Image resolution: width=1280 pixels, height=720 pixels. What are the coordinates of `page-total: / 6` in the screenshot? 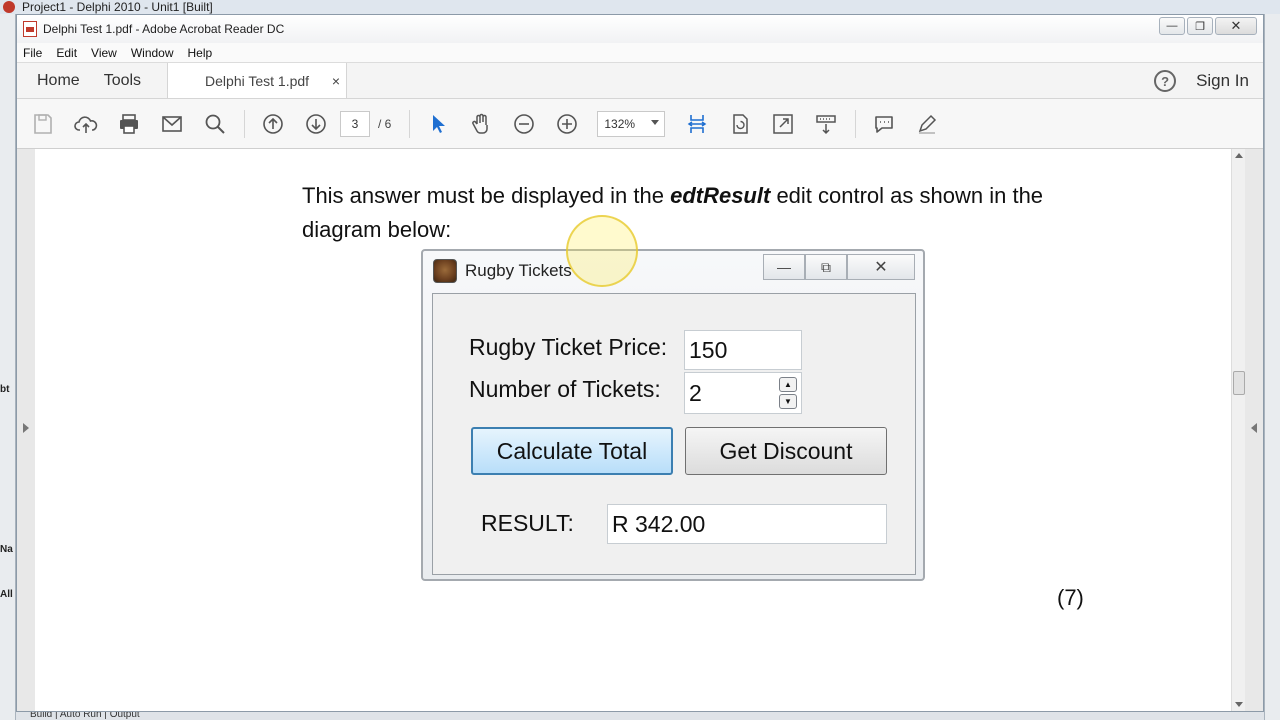 It's located at (385, 123).